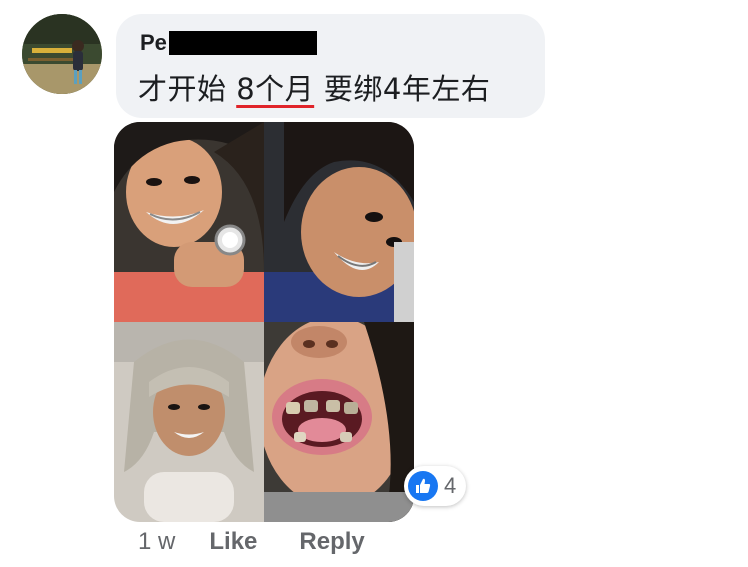 This screenshot has width=748, height=567. I want to click on photo-top-left, so click(189, 222).